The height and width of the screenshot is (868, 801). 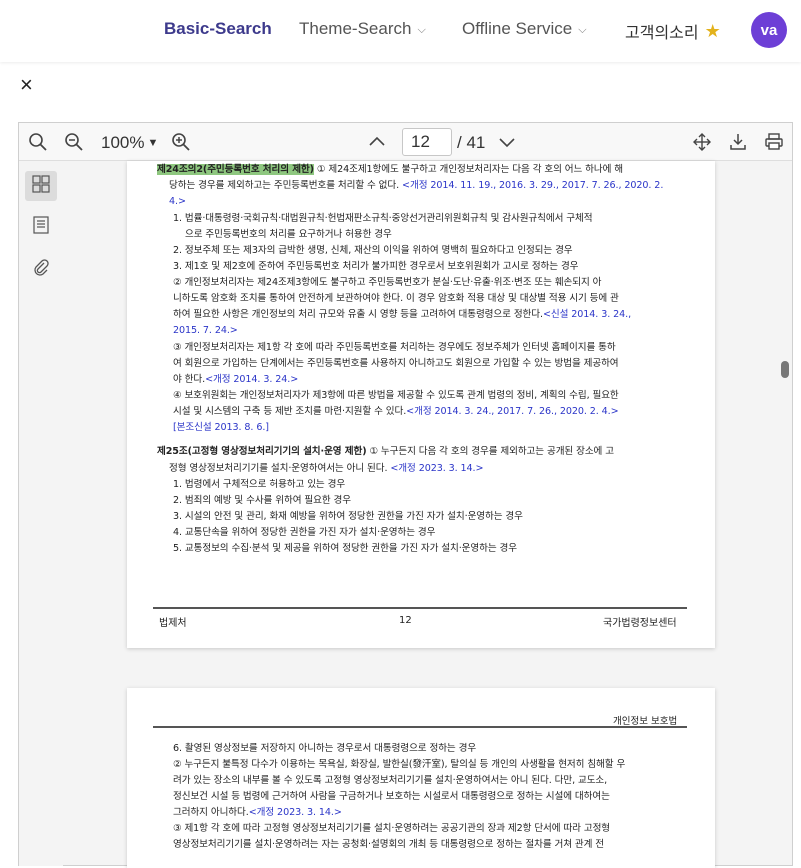 I want to click on outline-icon, so click(x=41, y=227).